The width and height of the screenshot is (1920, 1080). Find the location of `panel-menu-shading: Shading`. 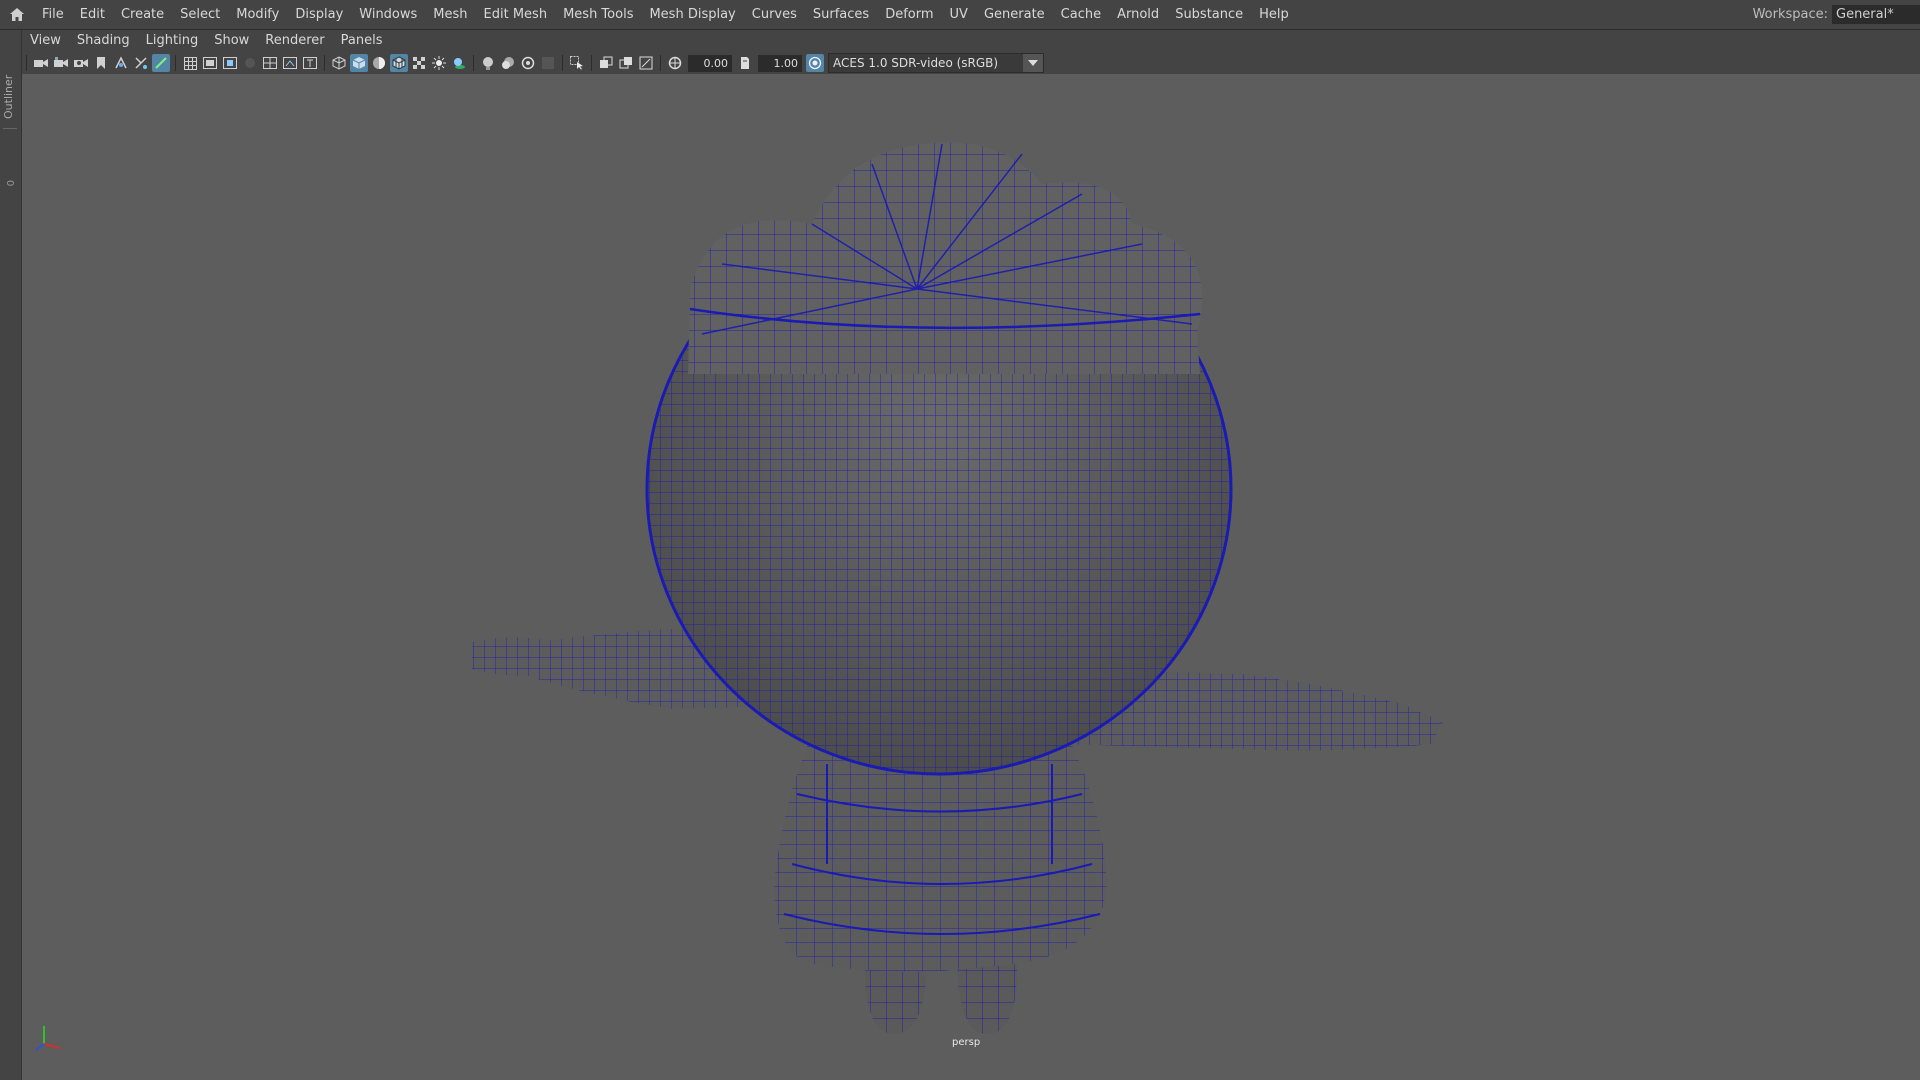

panel-menu-shading: Shading is located at coordinates (103, 41).